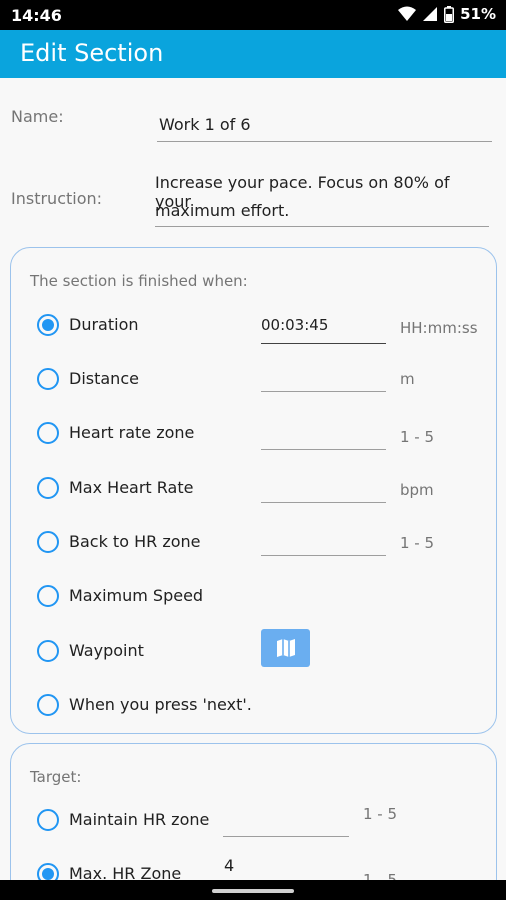  What do you see at coordinates (131, 487) in the screenshot?
I see `option-max-heart-rate-label: Max Heart Rate` at bounding box center [131, 487].